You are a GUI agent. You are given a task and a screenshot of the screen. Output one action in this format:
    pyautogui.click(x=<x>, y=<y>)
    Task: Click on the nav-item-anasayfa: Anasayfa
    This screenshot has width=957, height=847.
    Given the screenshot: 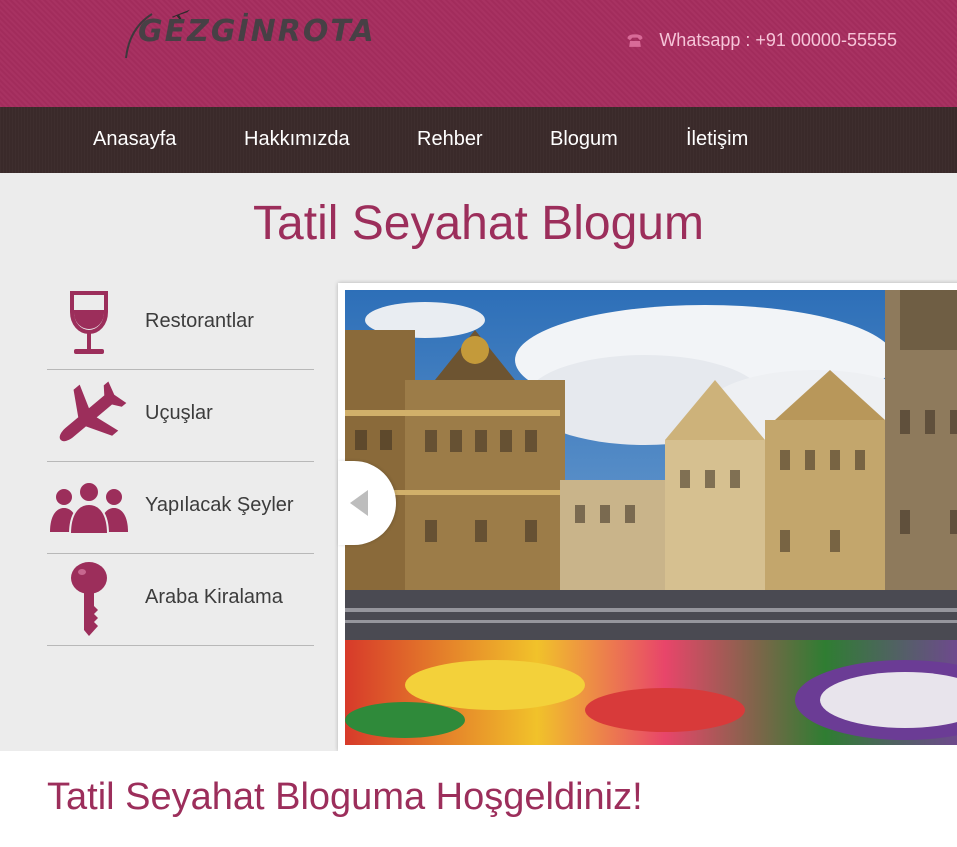 What is the action you would take?
    pyautogui.click(x=134, y=140)
    